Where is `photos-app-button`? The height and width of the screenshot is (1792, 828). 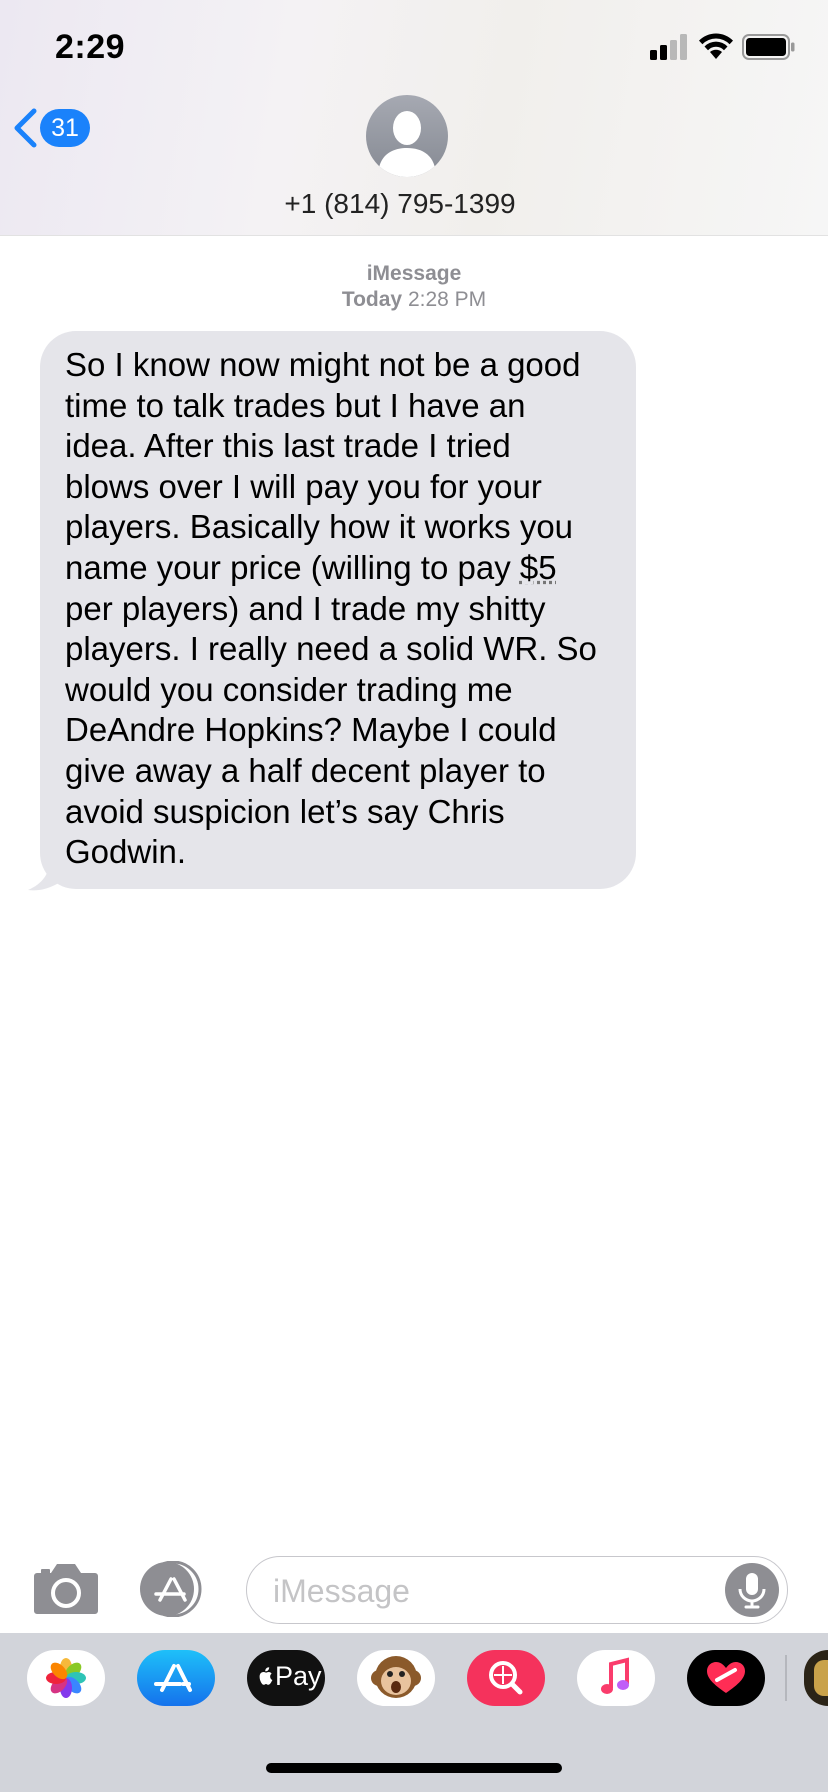 photos-app-button is located at coordinates (66, 1678).